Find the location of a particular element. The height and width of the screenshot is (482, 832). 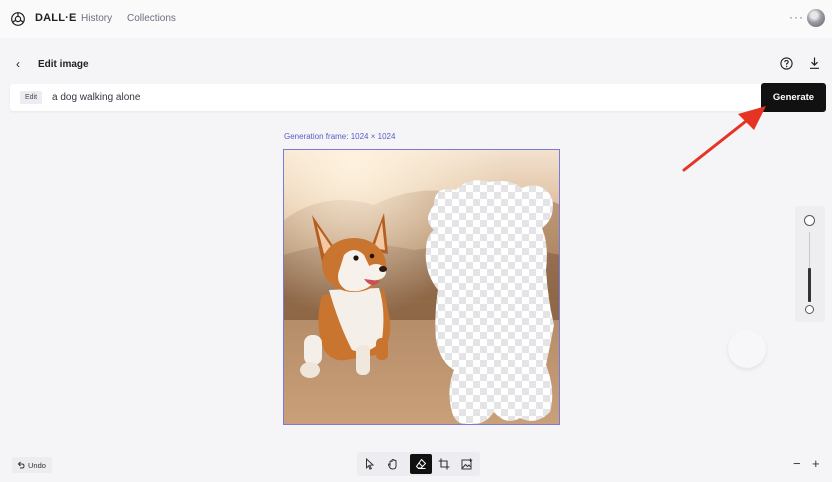

more-options-icon: ··· is located at coordinates (796, 17).